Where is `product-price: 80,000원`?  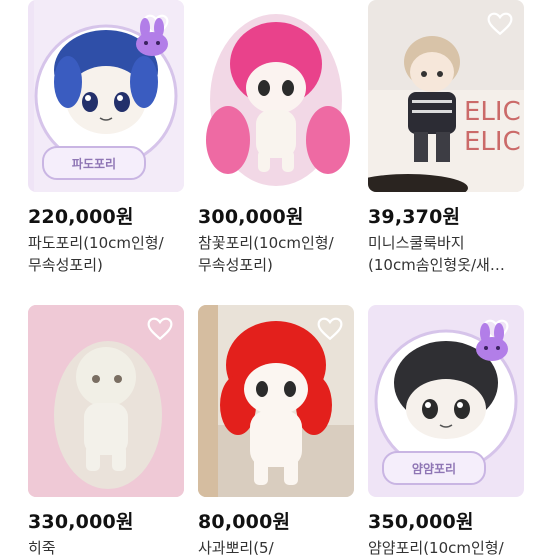 product-price: 80,000원 is located at coordinates (244, 522).